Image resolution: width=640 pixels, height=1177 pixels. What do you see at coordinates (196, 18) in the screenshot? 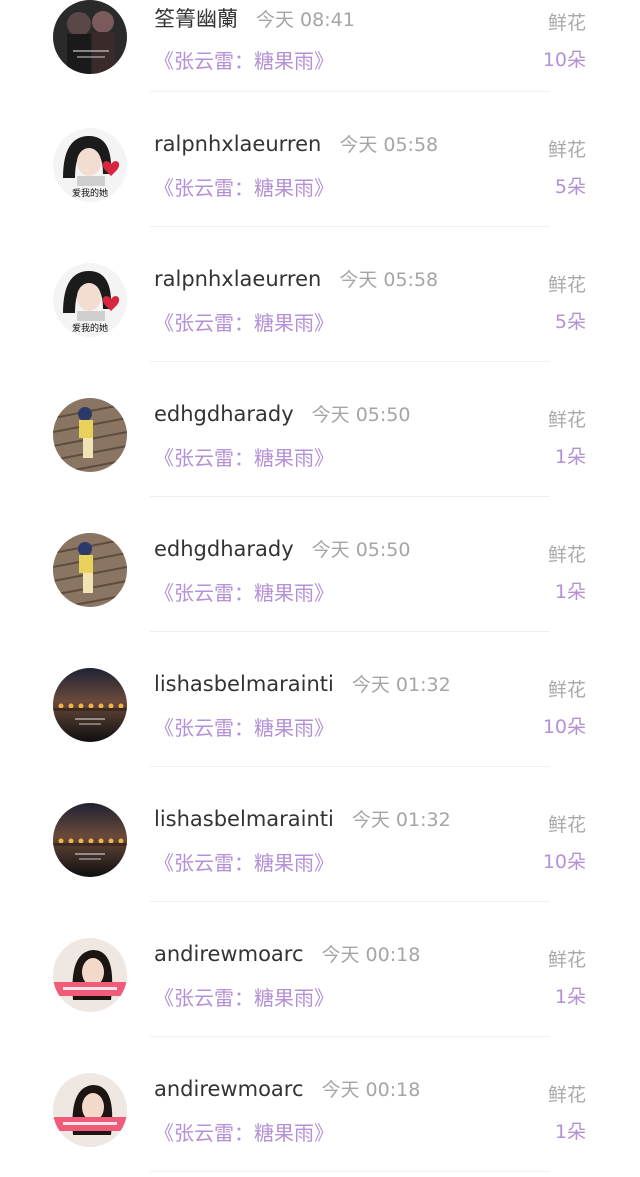
I see `username: 筌箐幽蘭` at bounding box center [196, 18].